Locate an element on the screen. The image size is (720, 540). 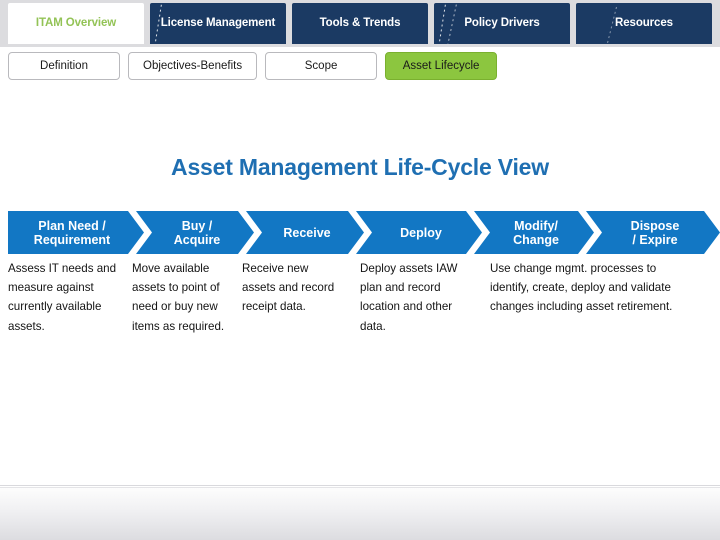
nav-tab-resources: Resources is located at coordinates (644, 23).